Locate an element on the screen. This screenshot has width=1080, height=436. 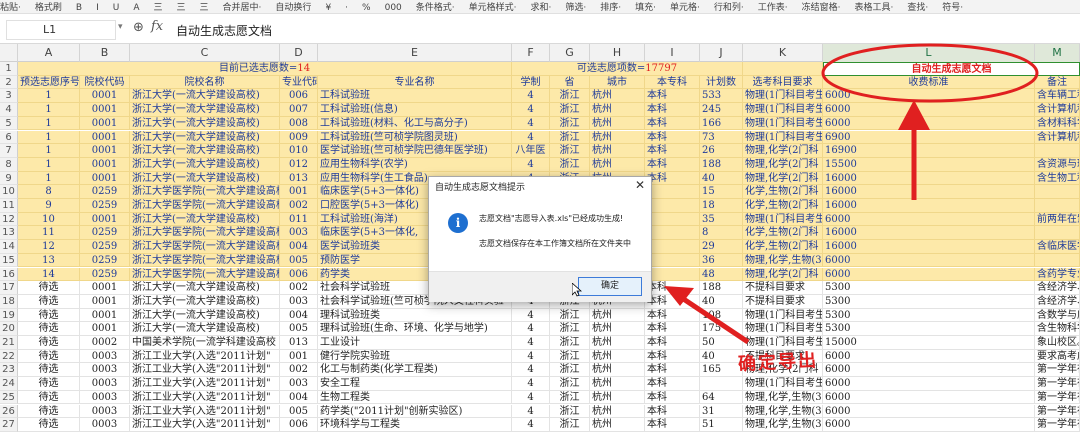
cell-m: 含临床医学、口腔医学专业。 is located at coordinates (1057, 247).